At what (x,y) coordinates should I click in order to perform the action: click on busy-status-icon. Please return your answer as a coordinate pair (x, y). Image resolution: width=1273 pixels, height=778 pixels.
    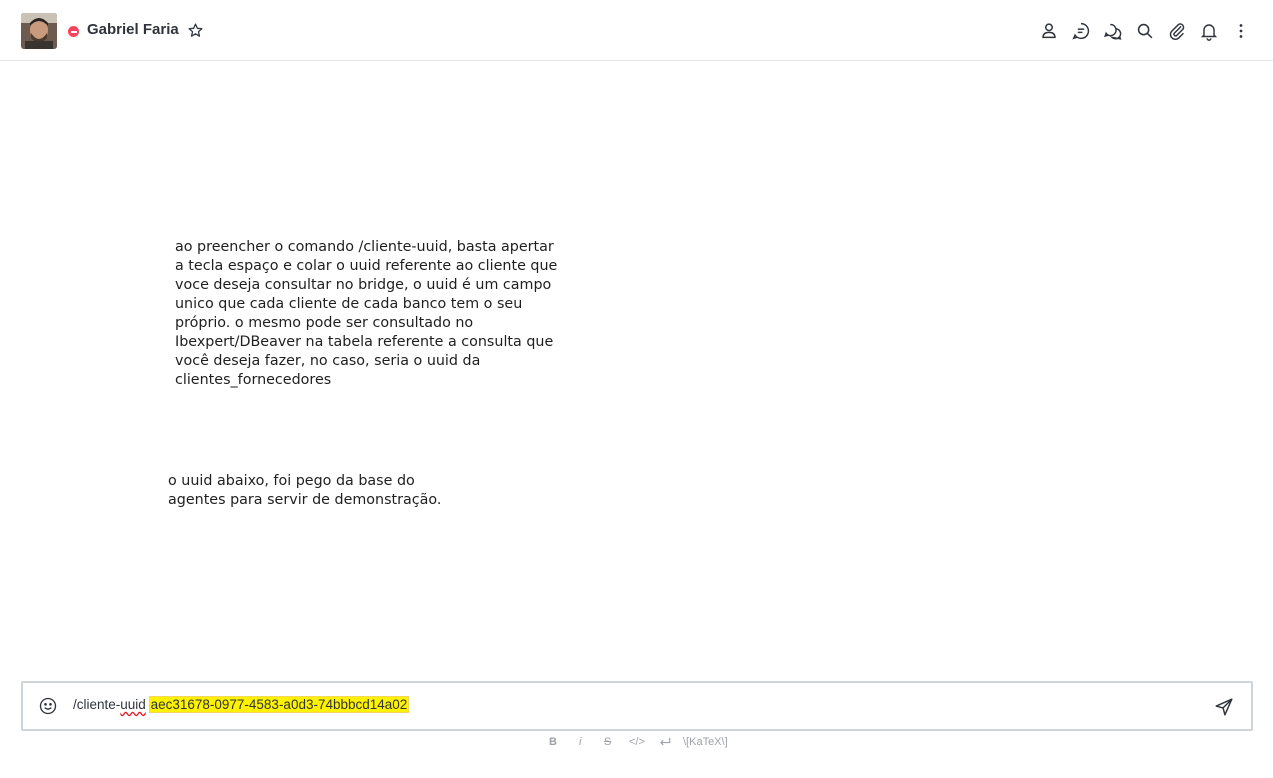
    Looking at the image, I should click on (73, 31).